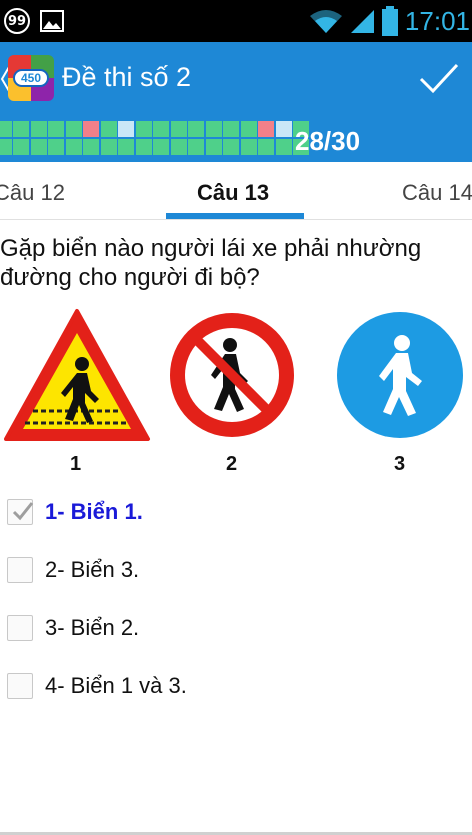 This screenshot has height=835, width=472. I want to click on app-icon-badge: 450, so click(31, 78).